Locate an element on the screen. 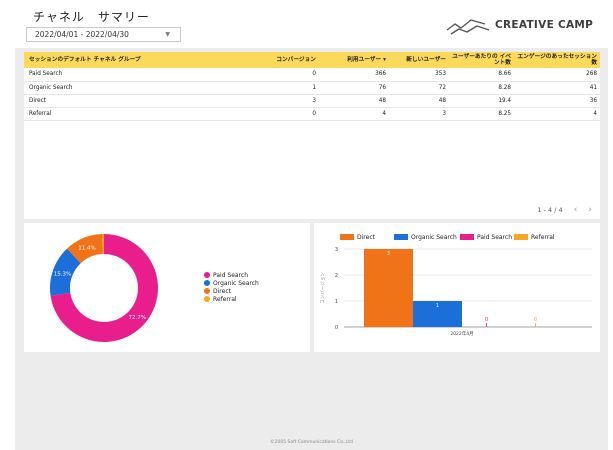 This screenshot has height=450, width=613. date-range-value: 2022/04/01 - 2022/04/30 is located at coordinates (82, 34).